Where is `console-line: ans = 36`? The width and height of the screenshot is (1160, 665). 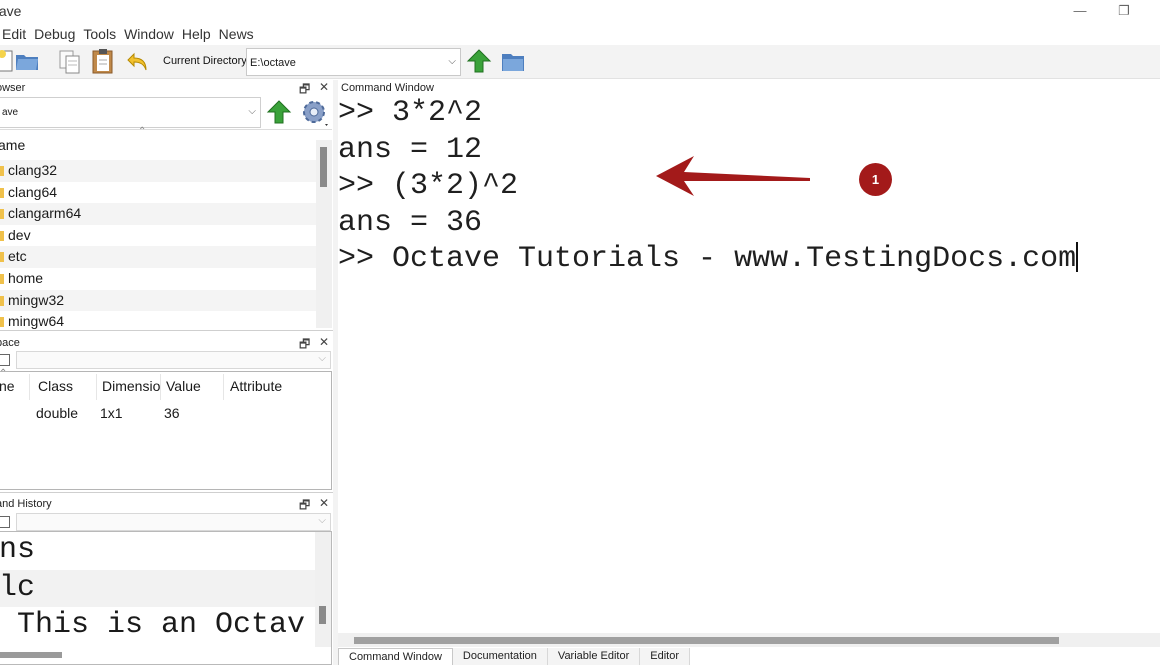 console-line: ans = 36 is located at coordinates (410, 222).